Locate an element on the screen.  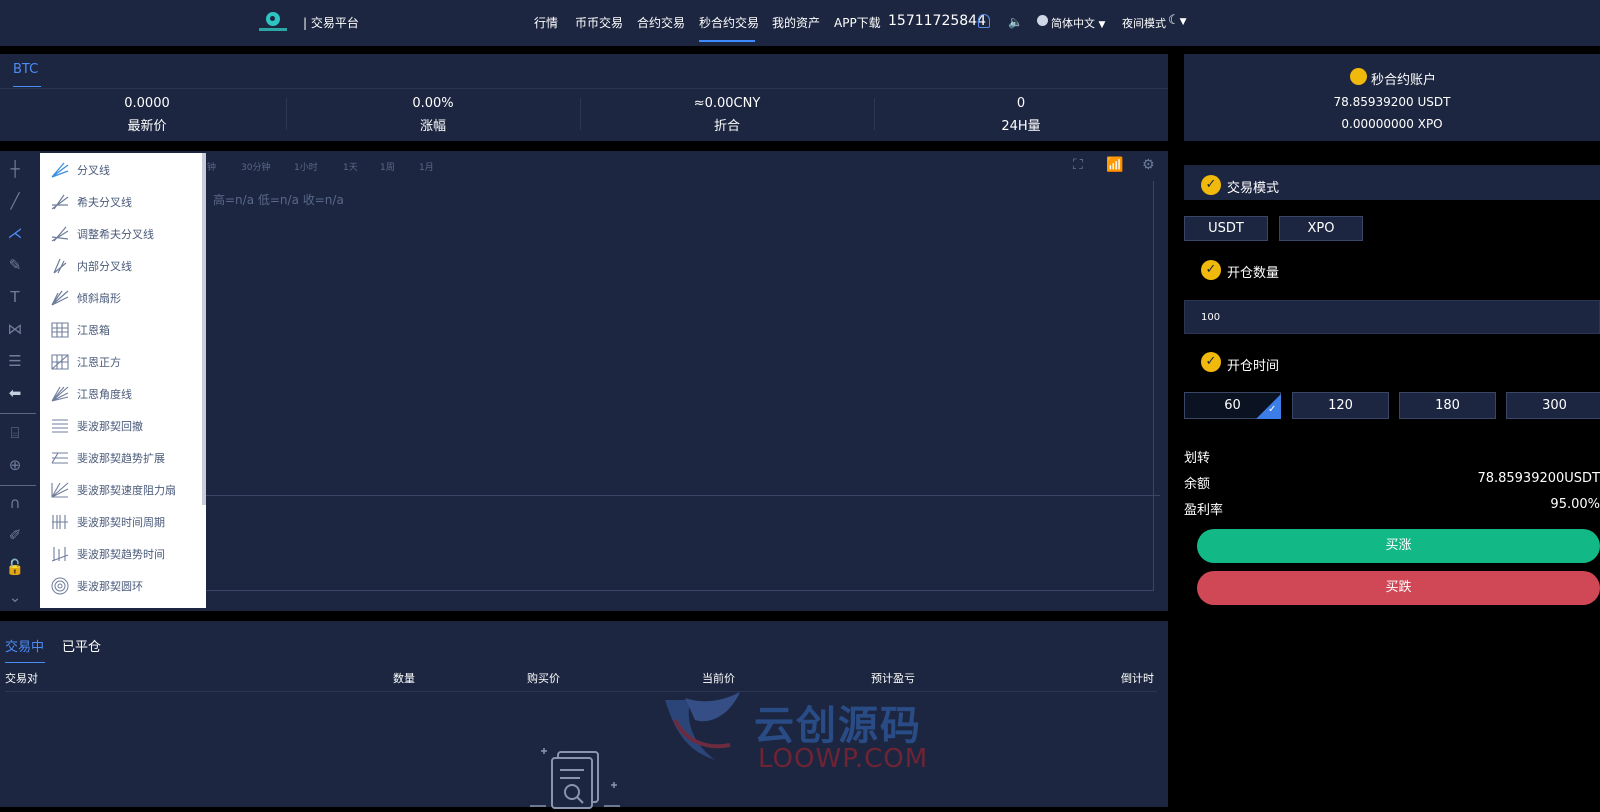
tab-closed-orders: 已平仓 is located at coordinates (81, 645).